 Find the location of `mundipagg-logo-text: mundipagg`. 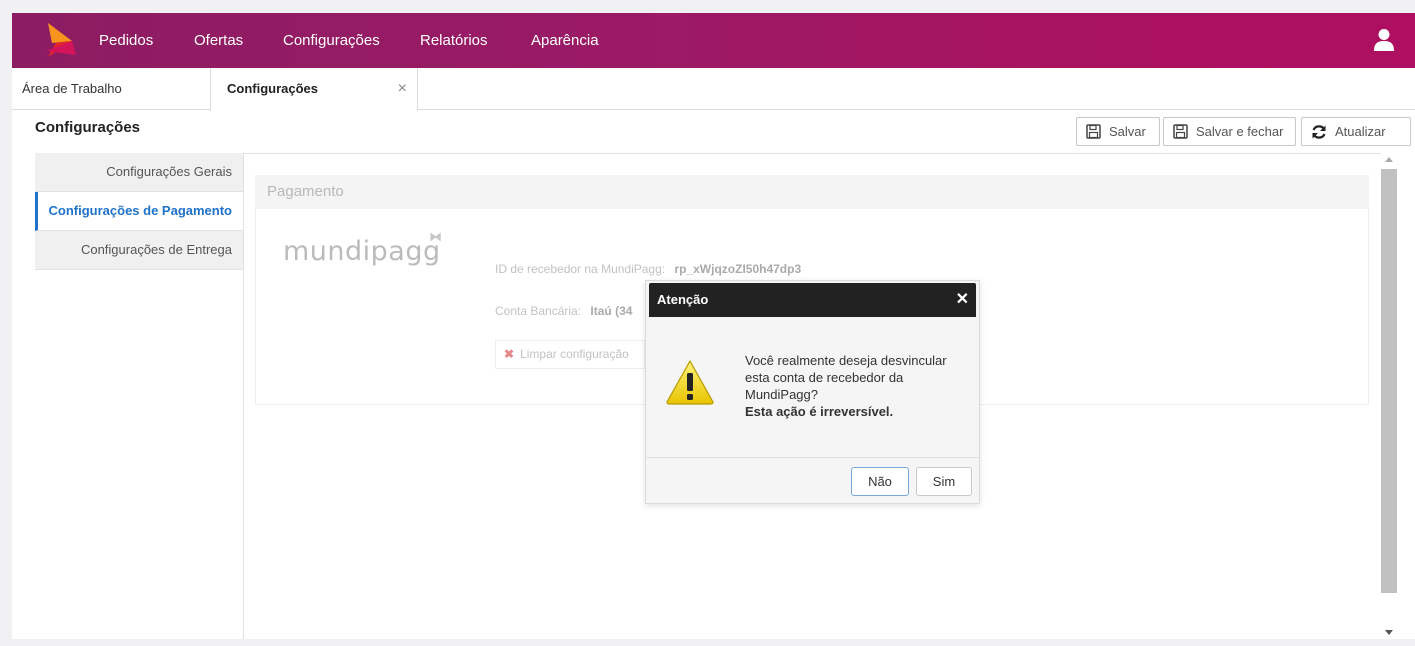

mundipagg-logo-text: mundipagg is located at coordinates (362, 251).